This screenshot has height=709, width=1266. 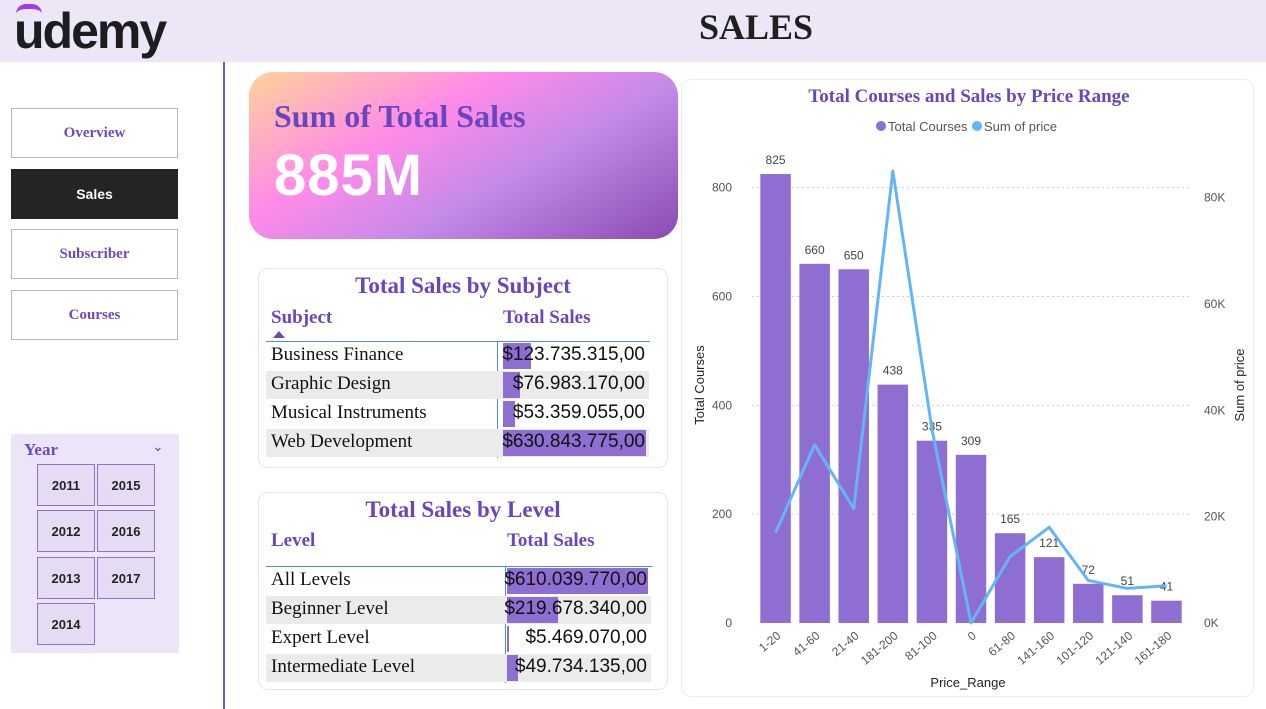 I want to click on chart-title: Total Courses and Sales by Price Range, so click(x=968, y=96).